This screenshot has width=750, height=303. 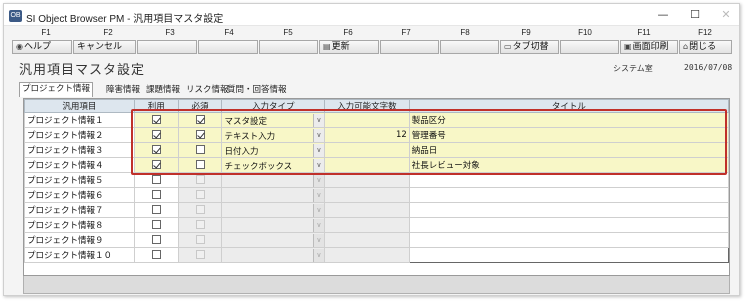 What do you see at coordinates (257, 90) in the screenshot?
I see `tab-qa-info: 質問・回答情報` at bounding box center [257, 90].